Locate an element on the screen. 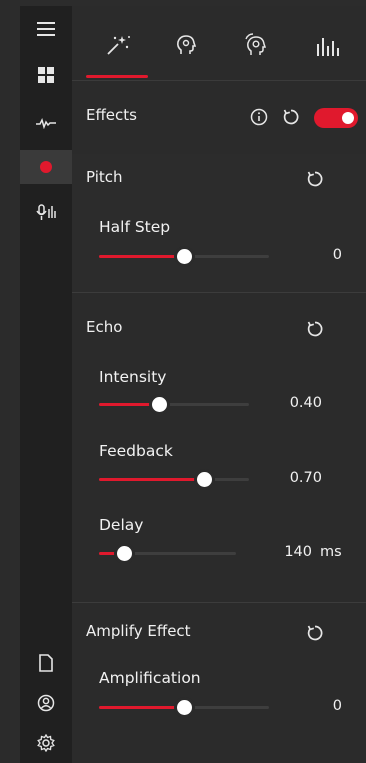 This screenshot has width=366, height=763. tab-effects is located at coordinates (118, 46).